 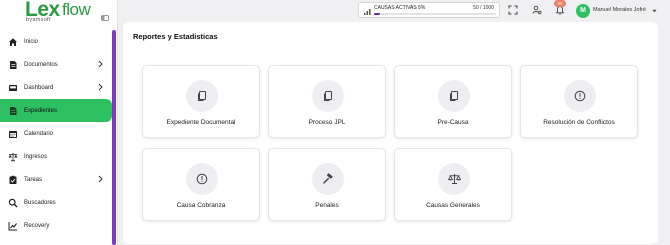 What do you see at coordinates (583, 11) in the screenshot?
I see `avatar: M` at bounding box center [583, 11].